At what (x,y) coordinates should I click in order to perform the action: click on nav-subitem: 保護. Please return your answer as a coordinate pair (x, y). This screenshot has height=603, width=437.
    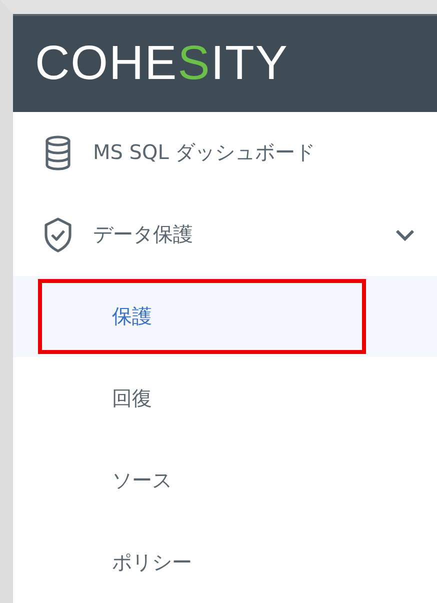
    Looking at the image, I should click on (202, 316).